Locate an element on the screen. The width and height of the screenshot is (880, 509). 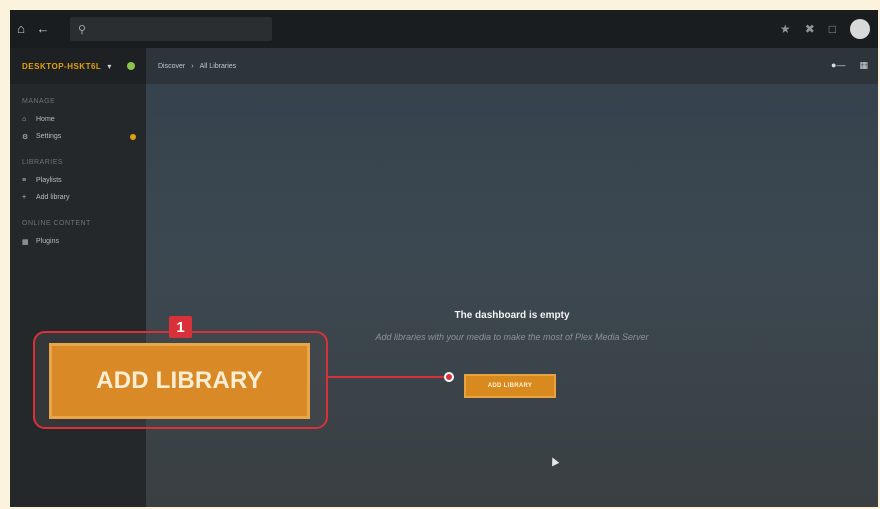
breadcrumb-all-libraries: All Libraries is located at coordinates (218, 66).